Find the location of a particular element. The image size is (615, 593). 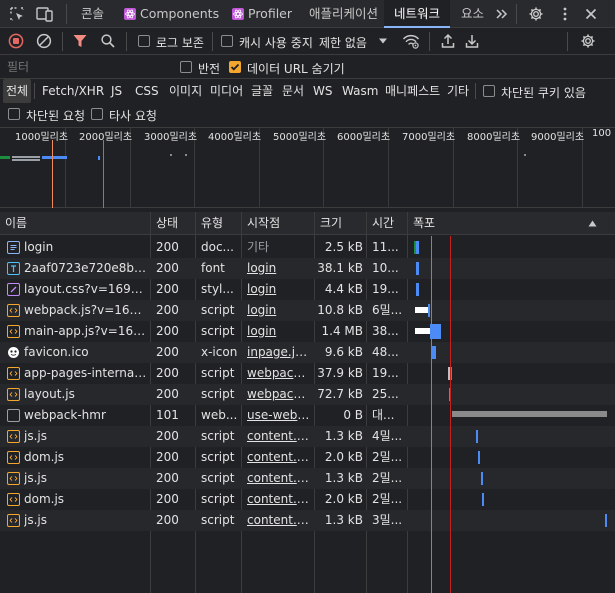

request-size: 2.0 kB is located at coordinates (343, 499).